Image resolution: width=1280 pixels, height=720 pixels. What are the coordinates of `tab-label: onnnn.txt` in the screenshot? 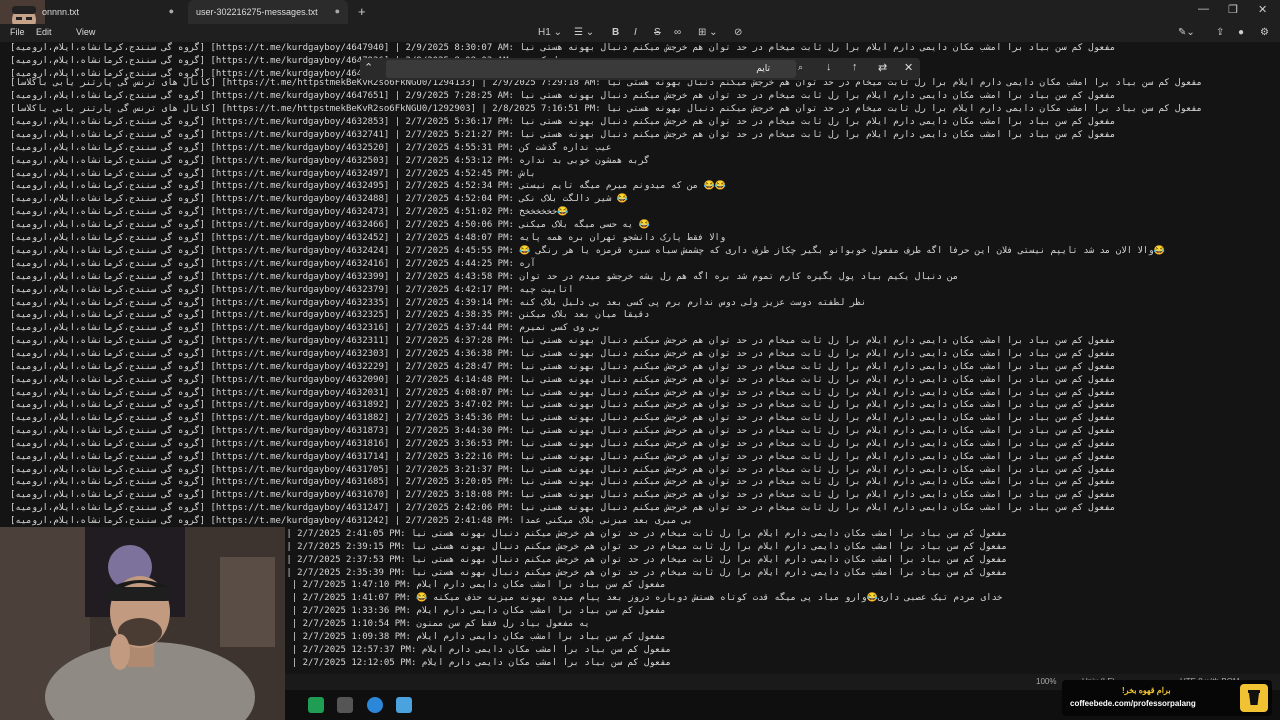 It's located at (61, 12).